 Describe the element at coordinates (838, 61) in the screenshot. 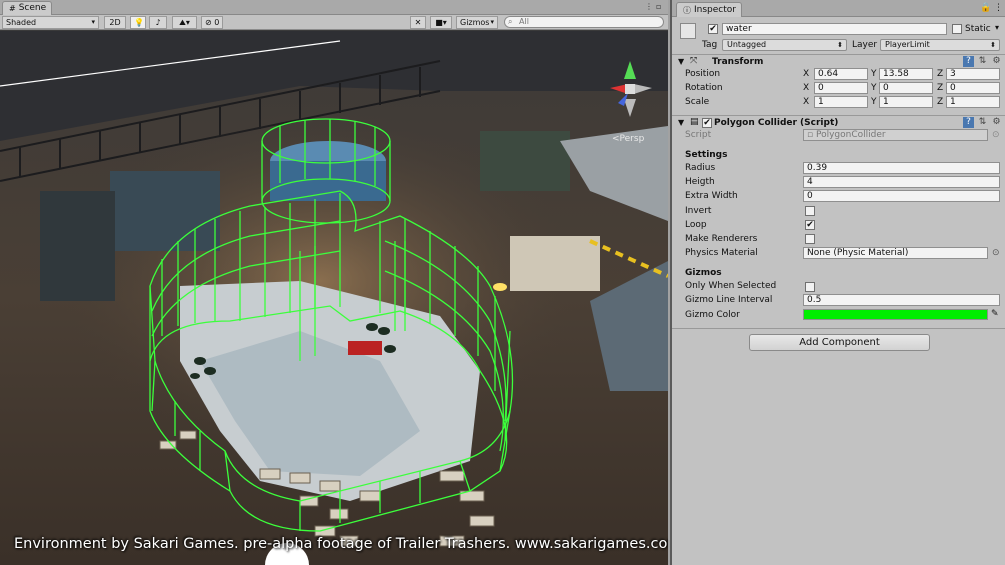

I see `transform-header: ▼ ⤧ Transform ? ⇅ ⚙` at that location.